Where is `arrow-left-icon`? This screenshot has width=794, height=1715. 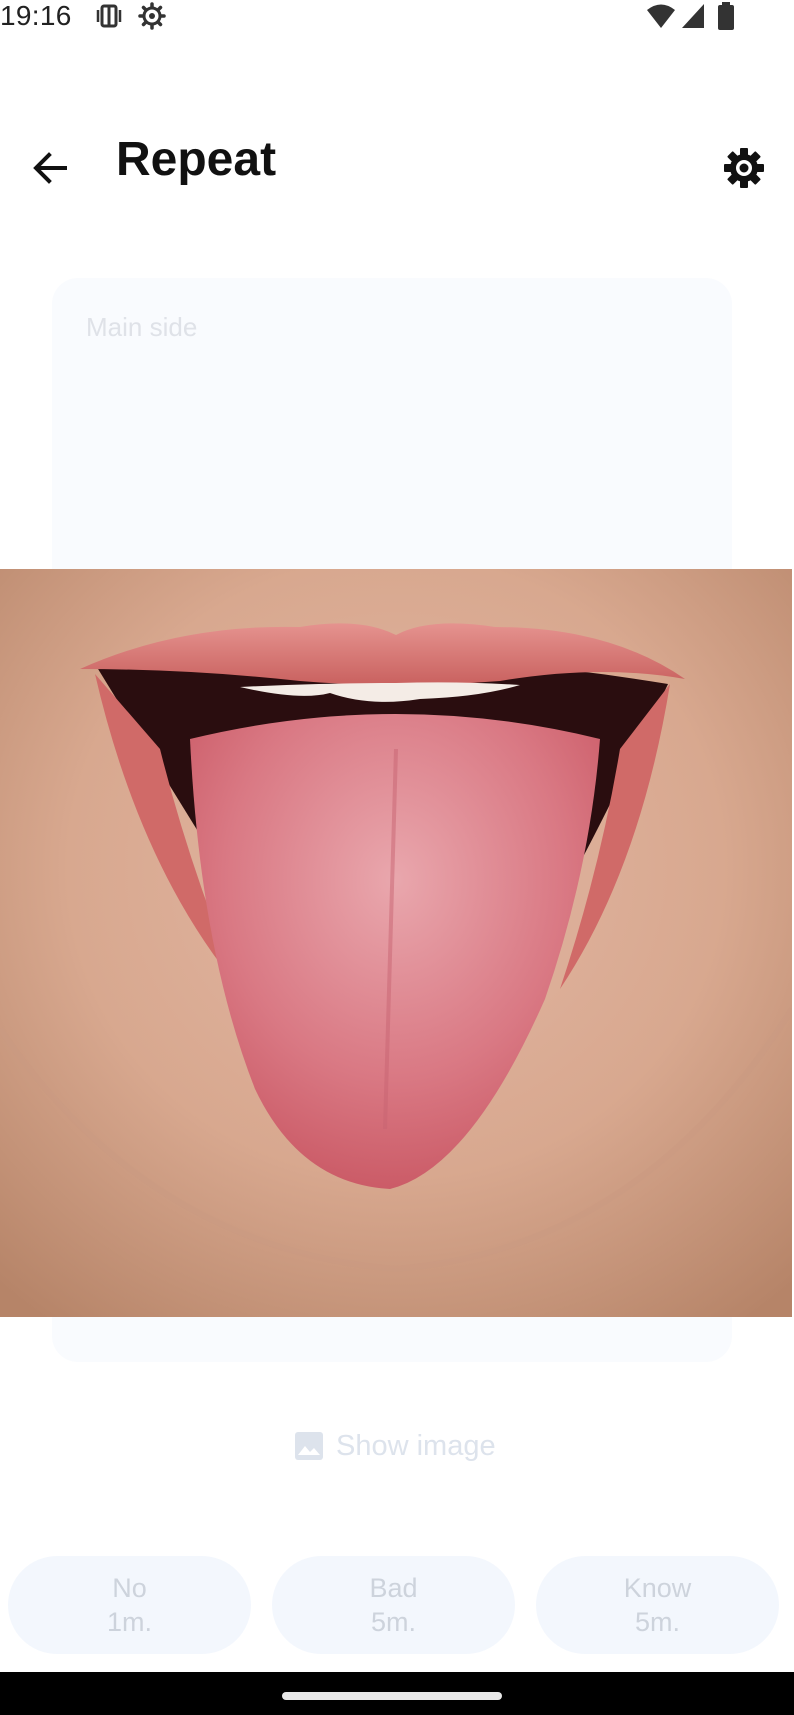 arrow-left-icon is located at coordinates (50, 168).